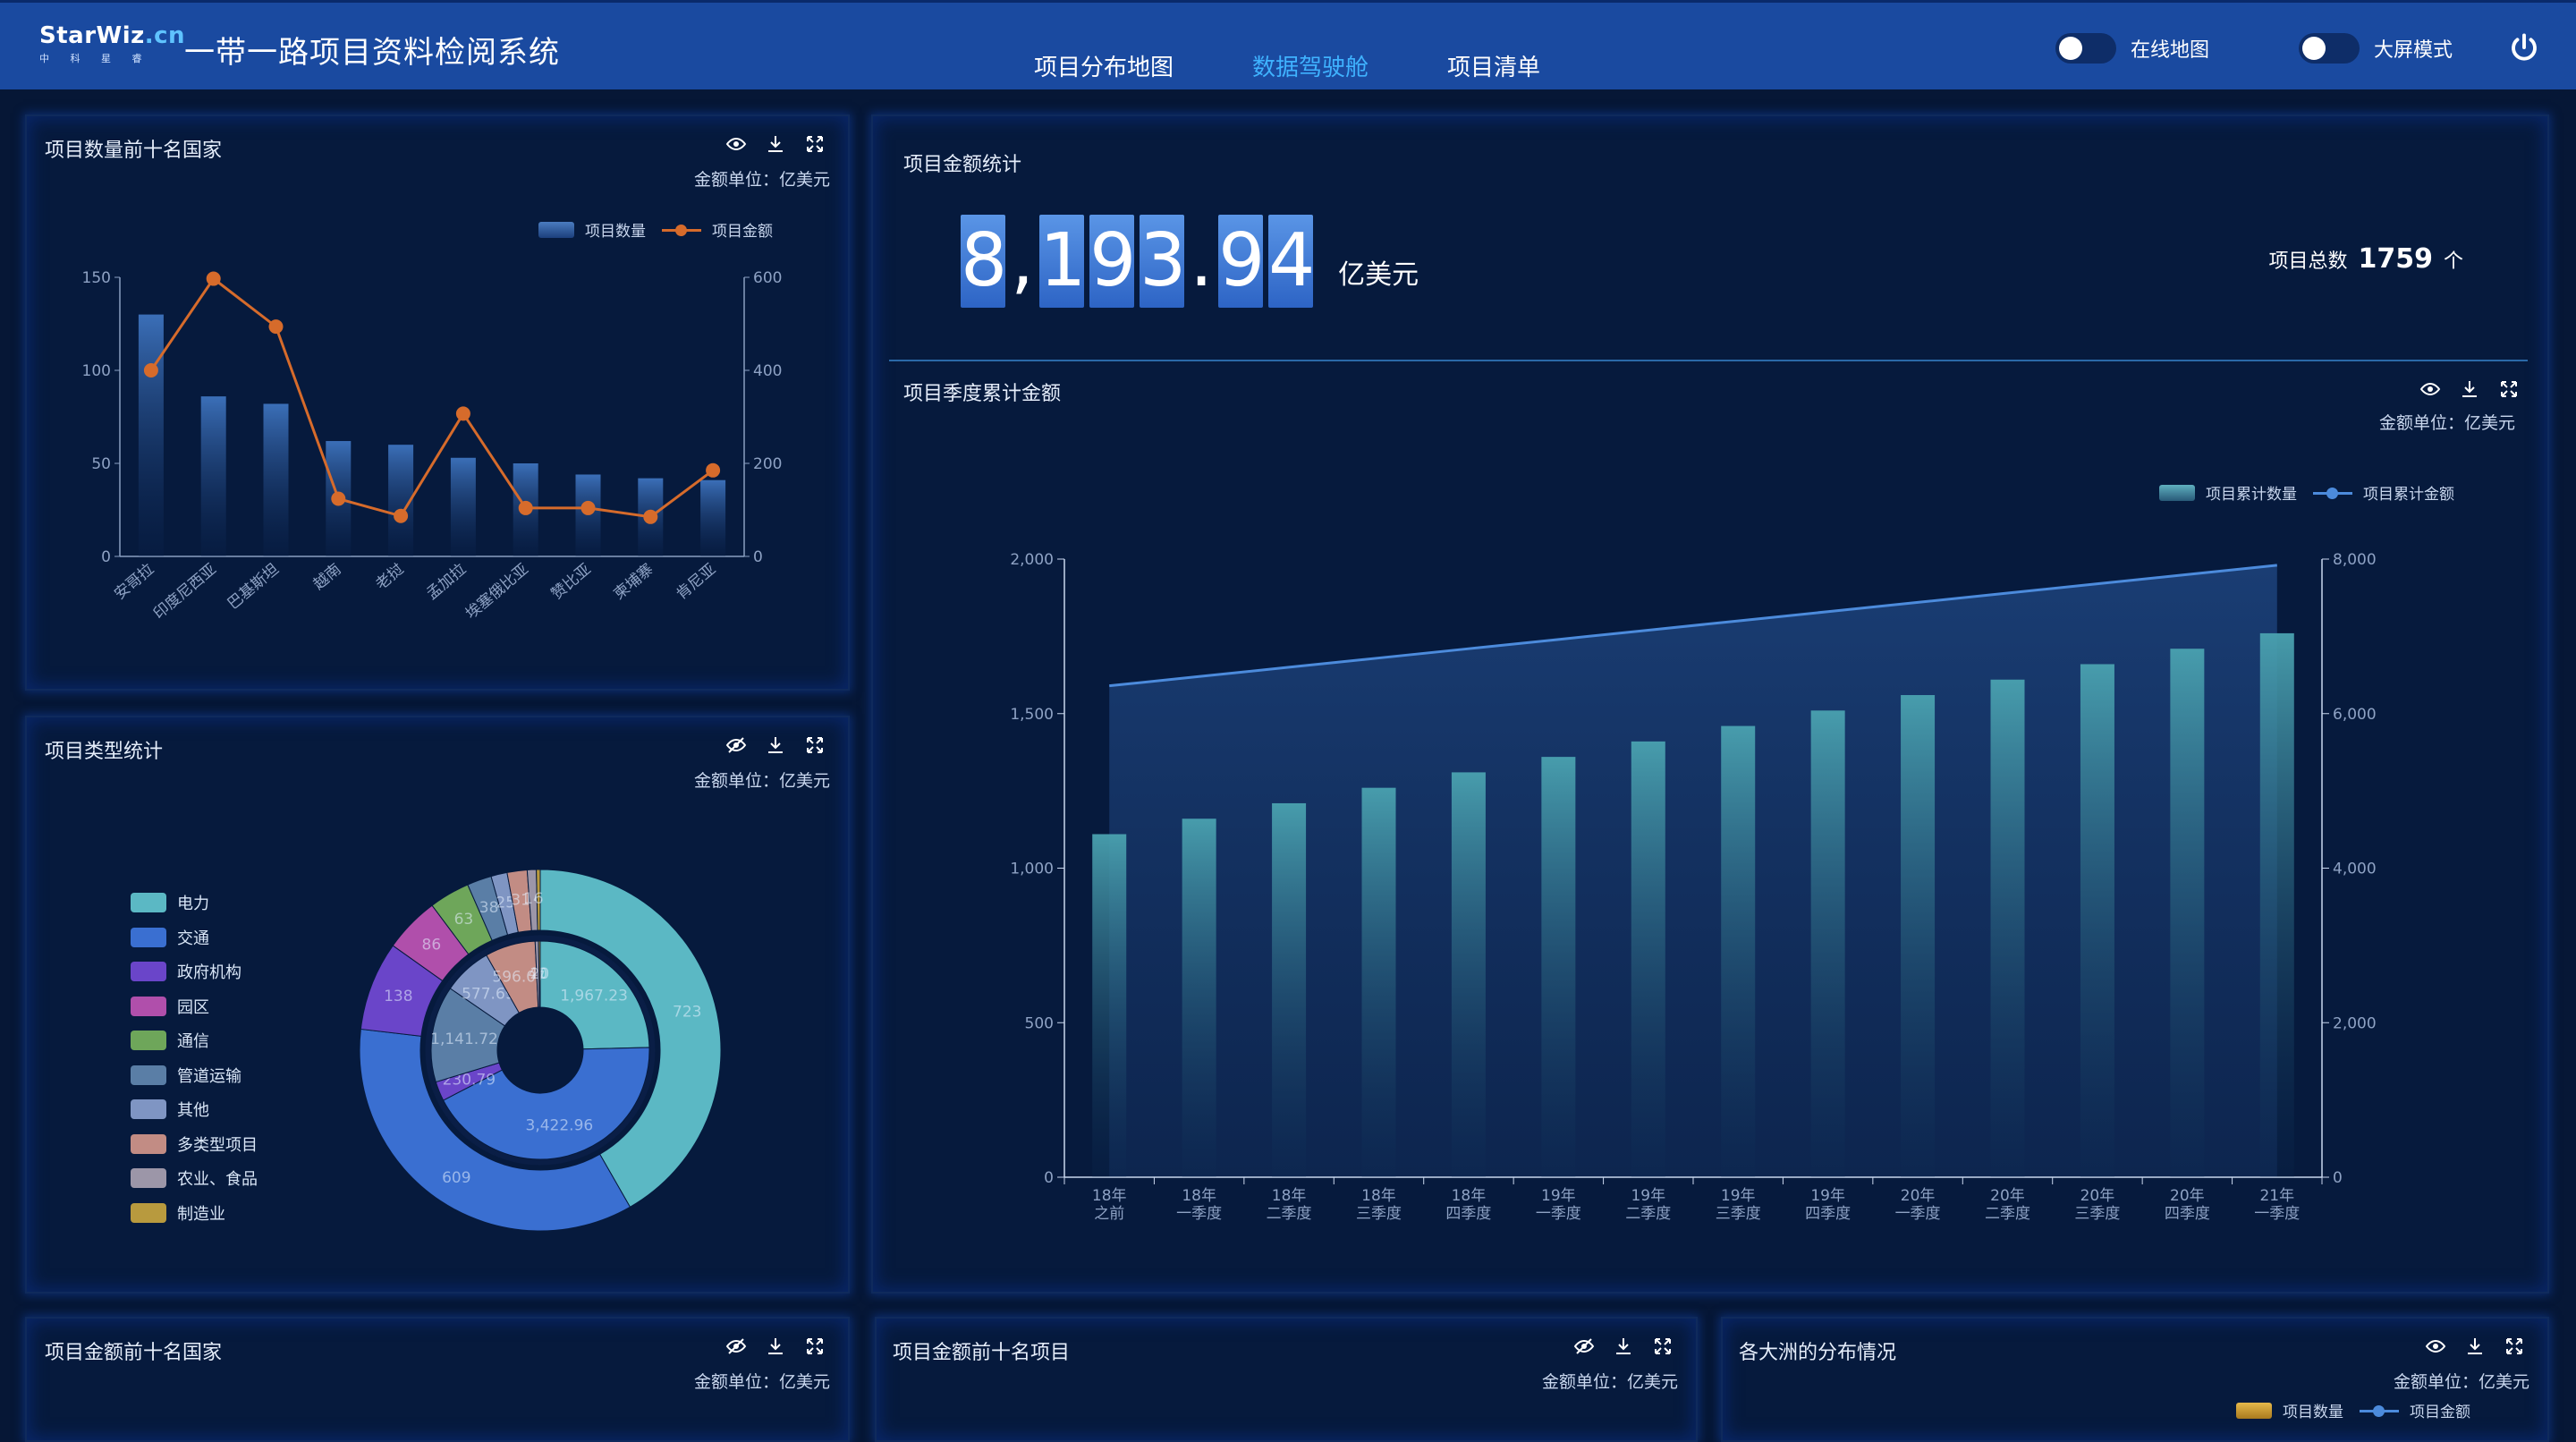 The height and width of the screenshot is (1442, 2576). I want to click on bottom-middle-panel: 项目金额前十名项目 金额单位：亿美元, so click(1286, 1379).